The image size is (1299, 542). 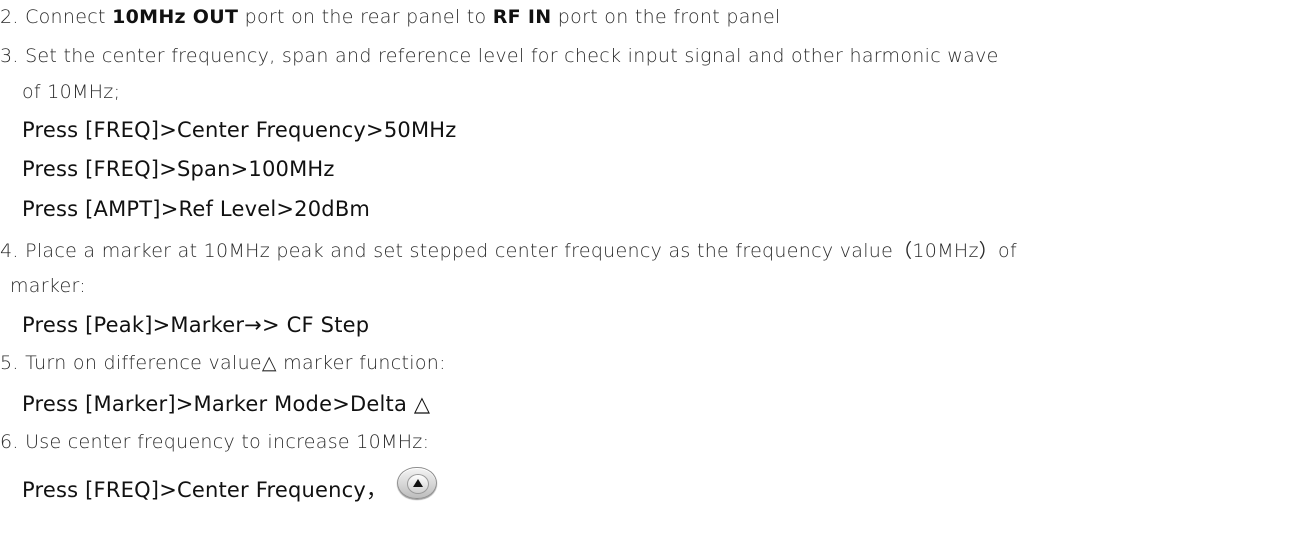 What do you see at coordinates (71, 92) in the screenshot?
I see `step-3-line-2: of 10MHz;` at bounding box center [71, 92].